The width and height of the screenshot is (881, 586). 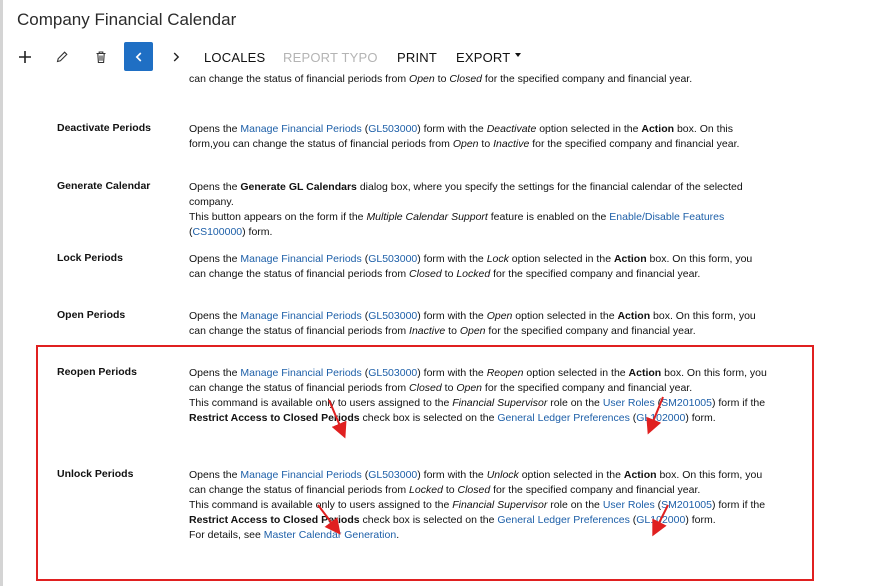 I want to click on previous-button, so click(x=138, y=56).